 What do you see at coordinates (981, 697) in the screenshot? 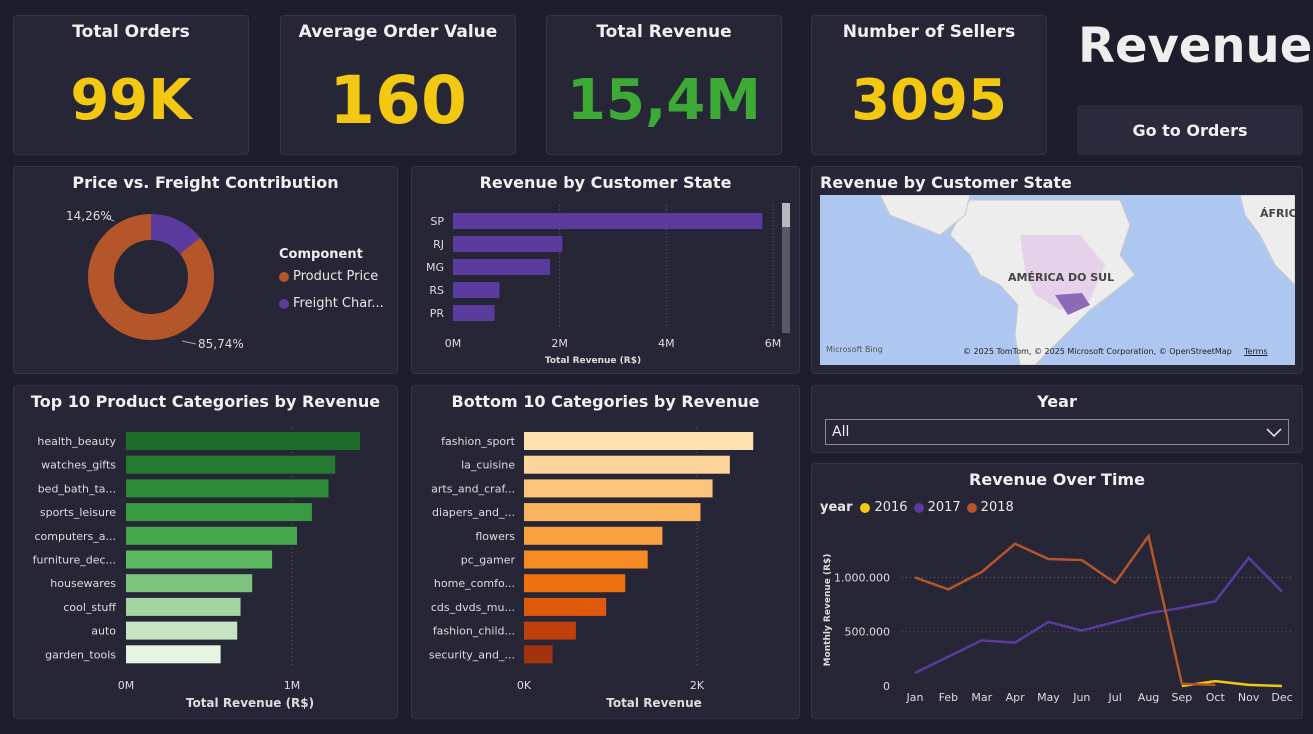
I see `x-tick-label: Mar` at bounding box center [981, 697].